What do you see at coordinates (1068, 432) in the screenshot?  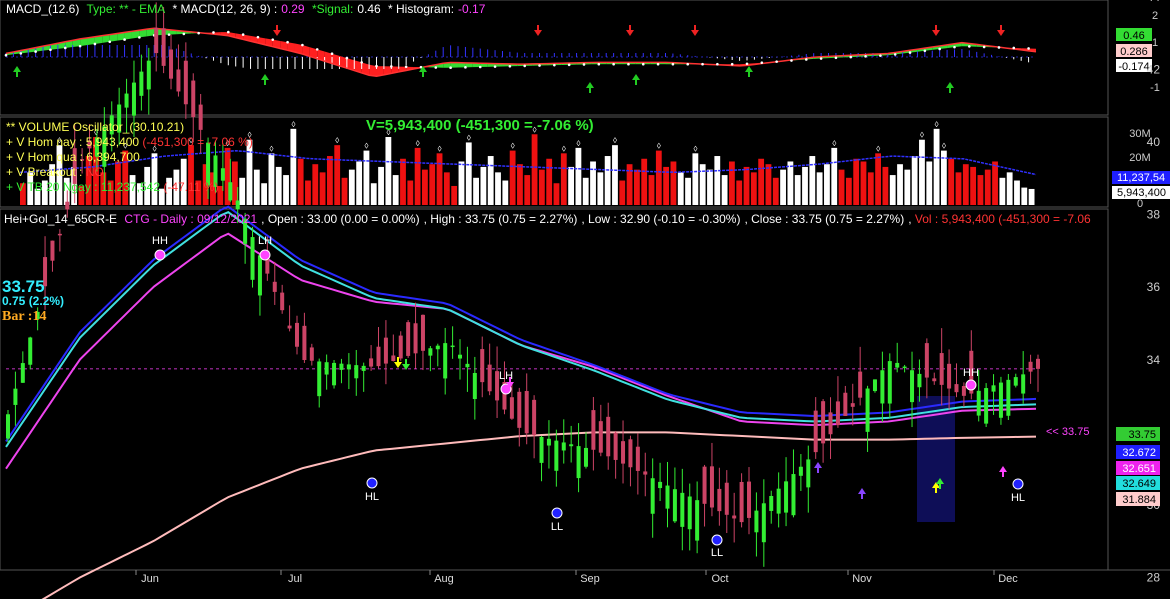 I see `close-marker: << 33.75` at bounding box center [1068, 432].